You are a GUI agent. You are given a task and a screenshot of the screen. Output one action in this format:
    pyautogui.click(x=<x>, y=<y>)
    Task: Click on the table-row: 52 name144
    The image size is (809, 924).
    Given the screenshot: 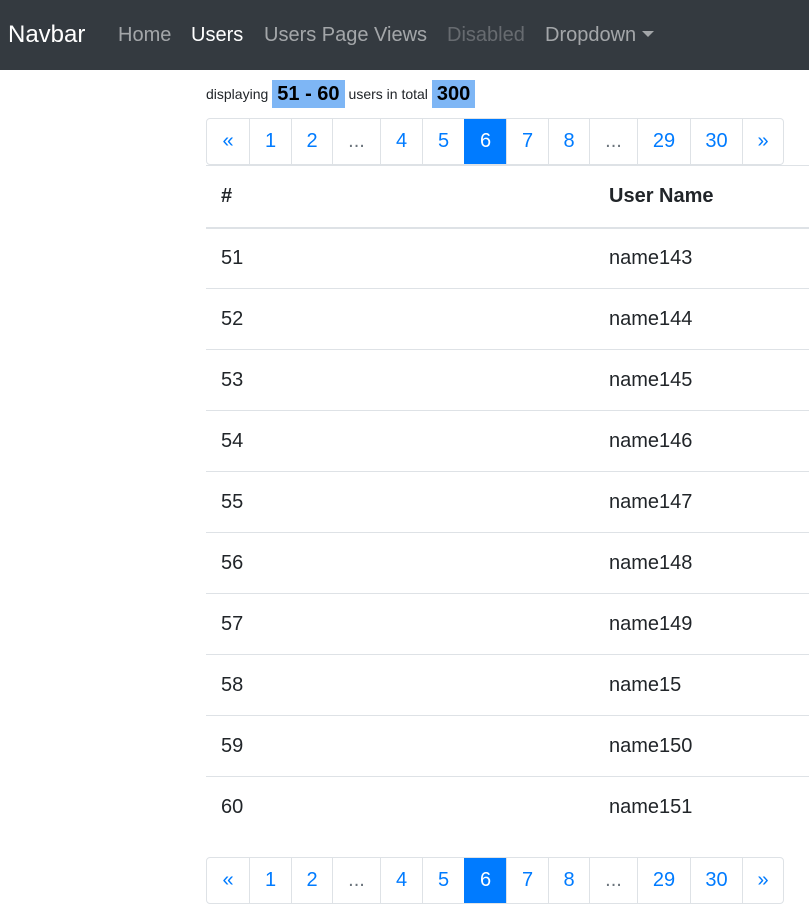 What is the action you would take?
    pyautogui.click(x=507, y=319)
    